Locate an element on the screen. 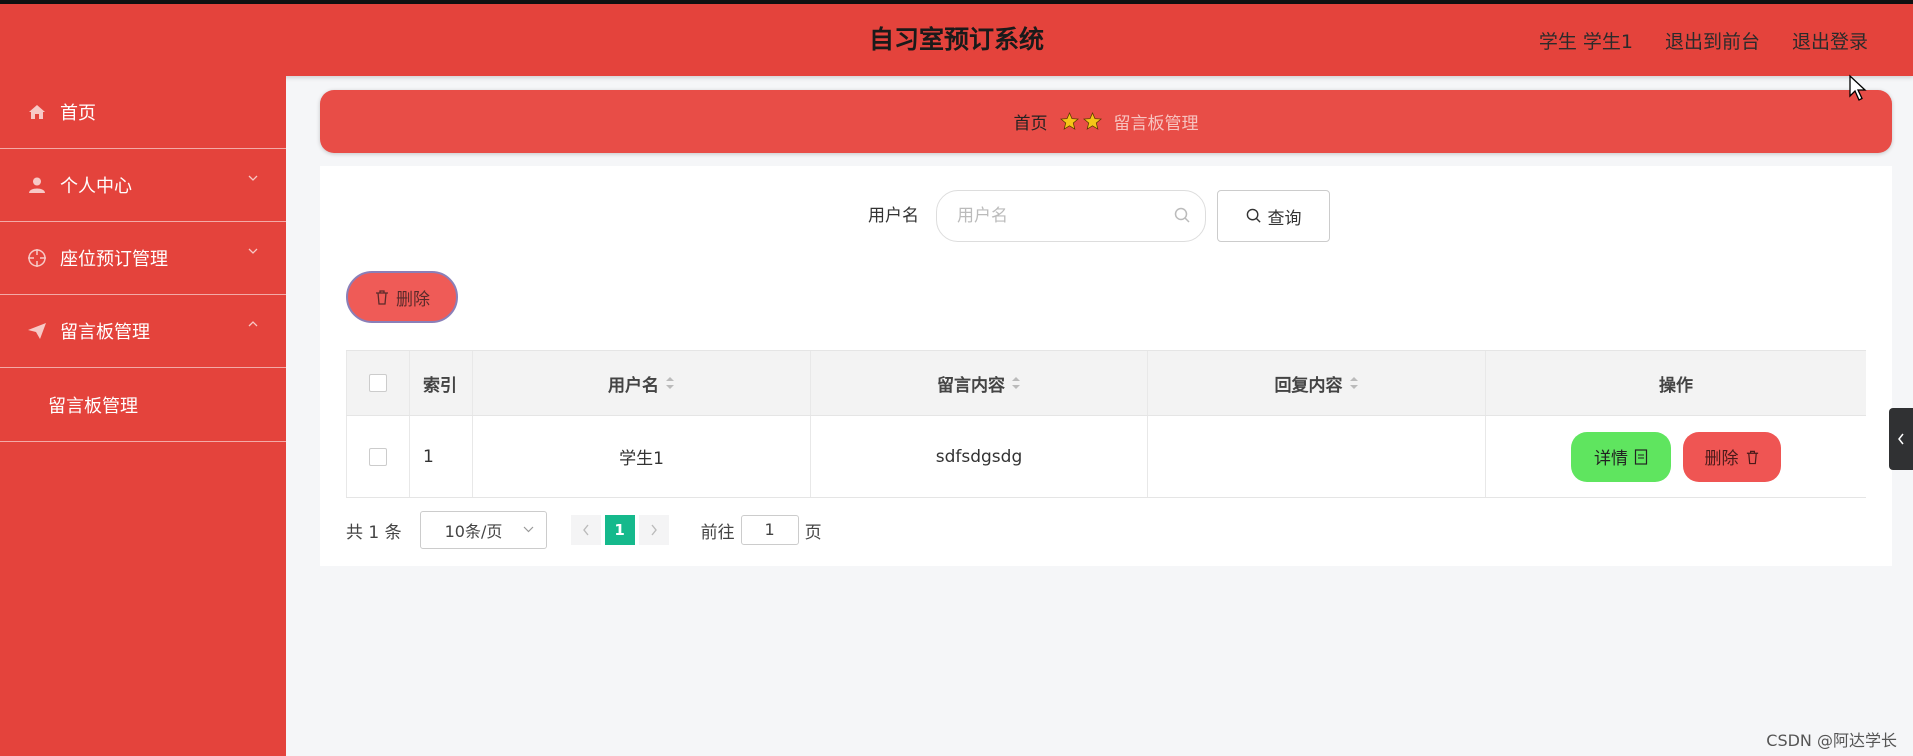 The height and width of the screenshot is (756, 1913). breadcrumb-home: 首页 is located at coordinates (1031, 121).